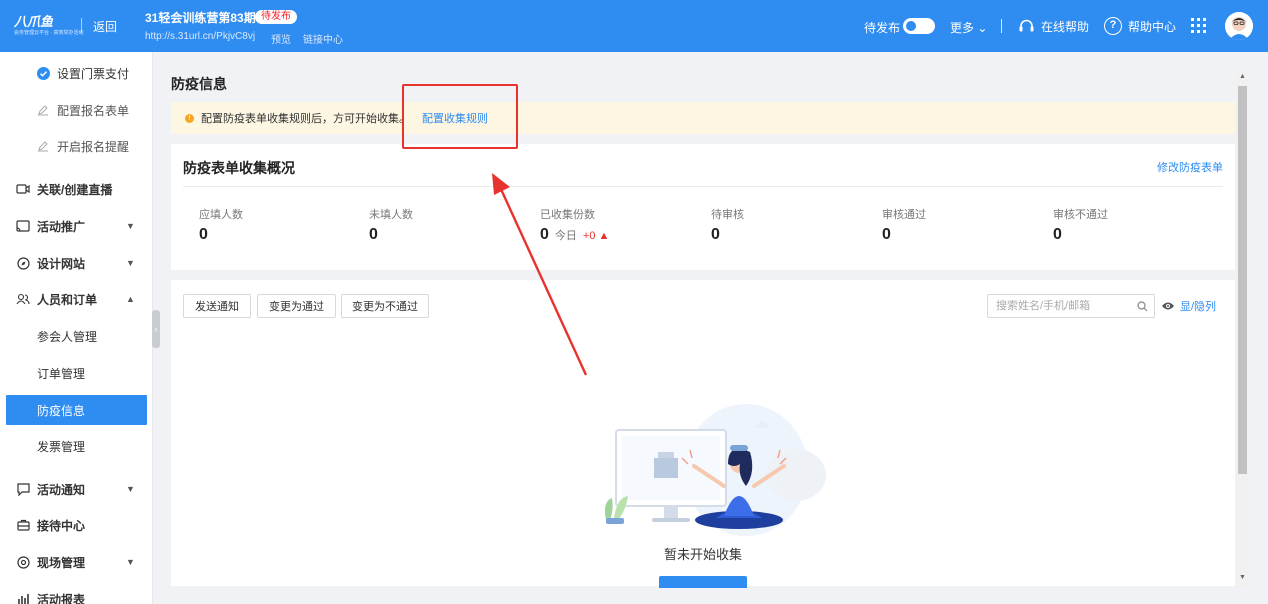 The height and width of the screenshot is (604, 1268). I want to click on empty-state-illustration, so click(715, 470).